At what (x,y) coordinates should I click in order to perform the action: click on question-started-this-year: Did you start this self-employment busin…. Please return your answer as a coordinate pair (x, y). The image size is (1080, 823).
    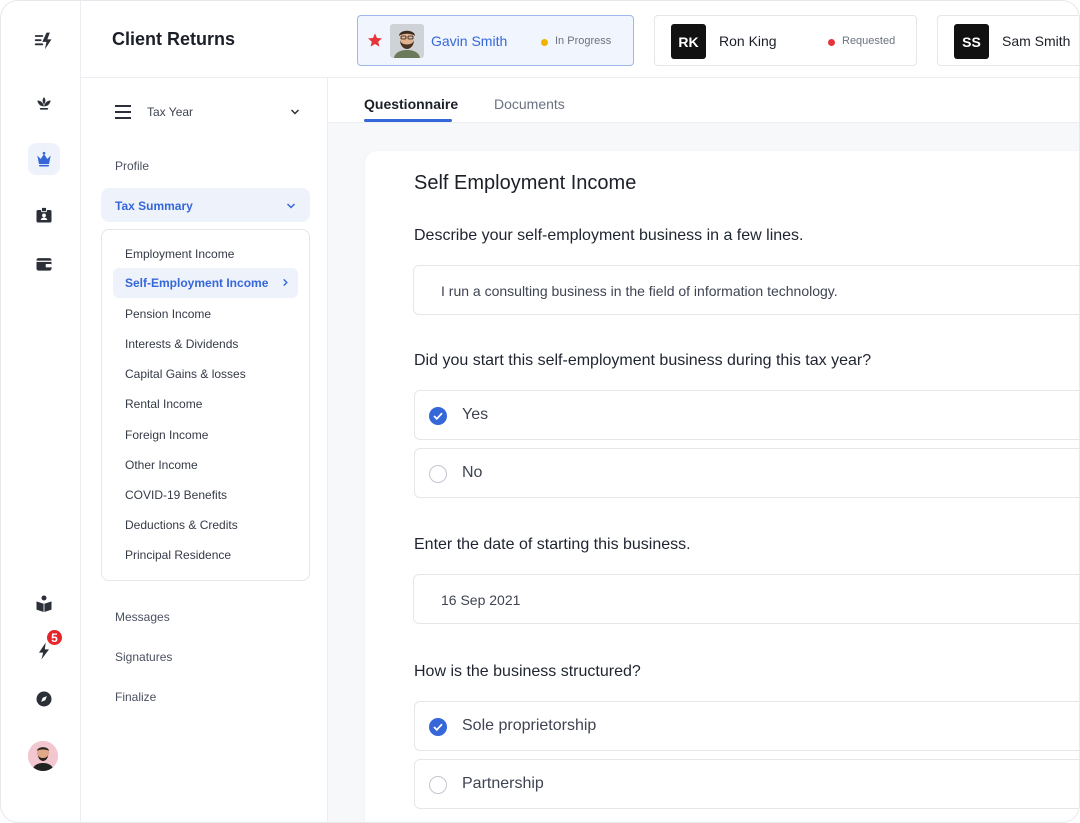
    Looking at the image, I should click on (643, 360).